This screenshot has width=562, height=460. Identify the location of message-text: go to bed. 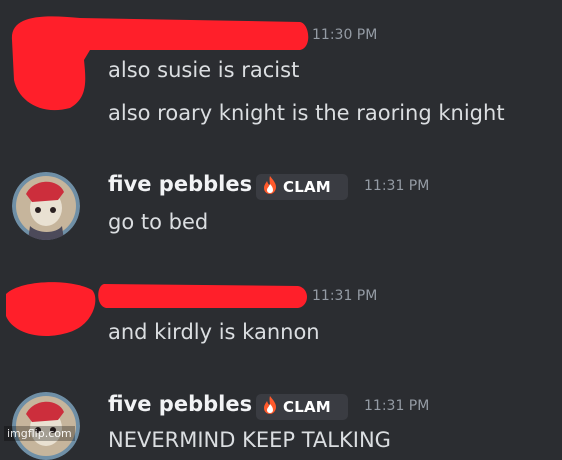
(158, 222).